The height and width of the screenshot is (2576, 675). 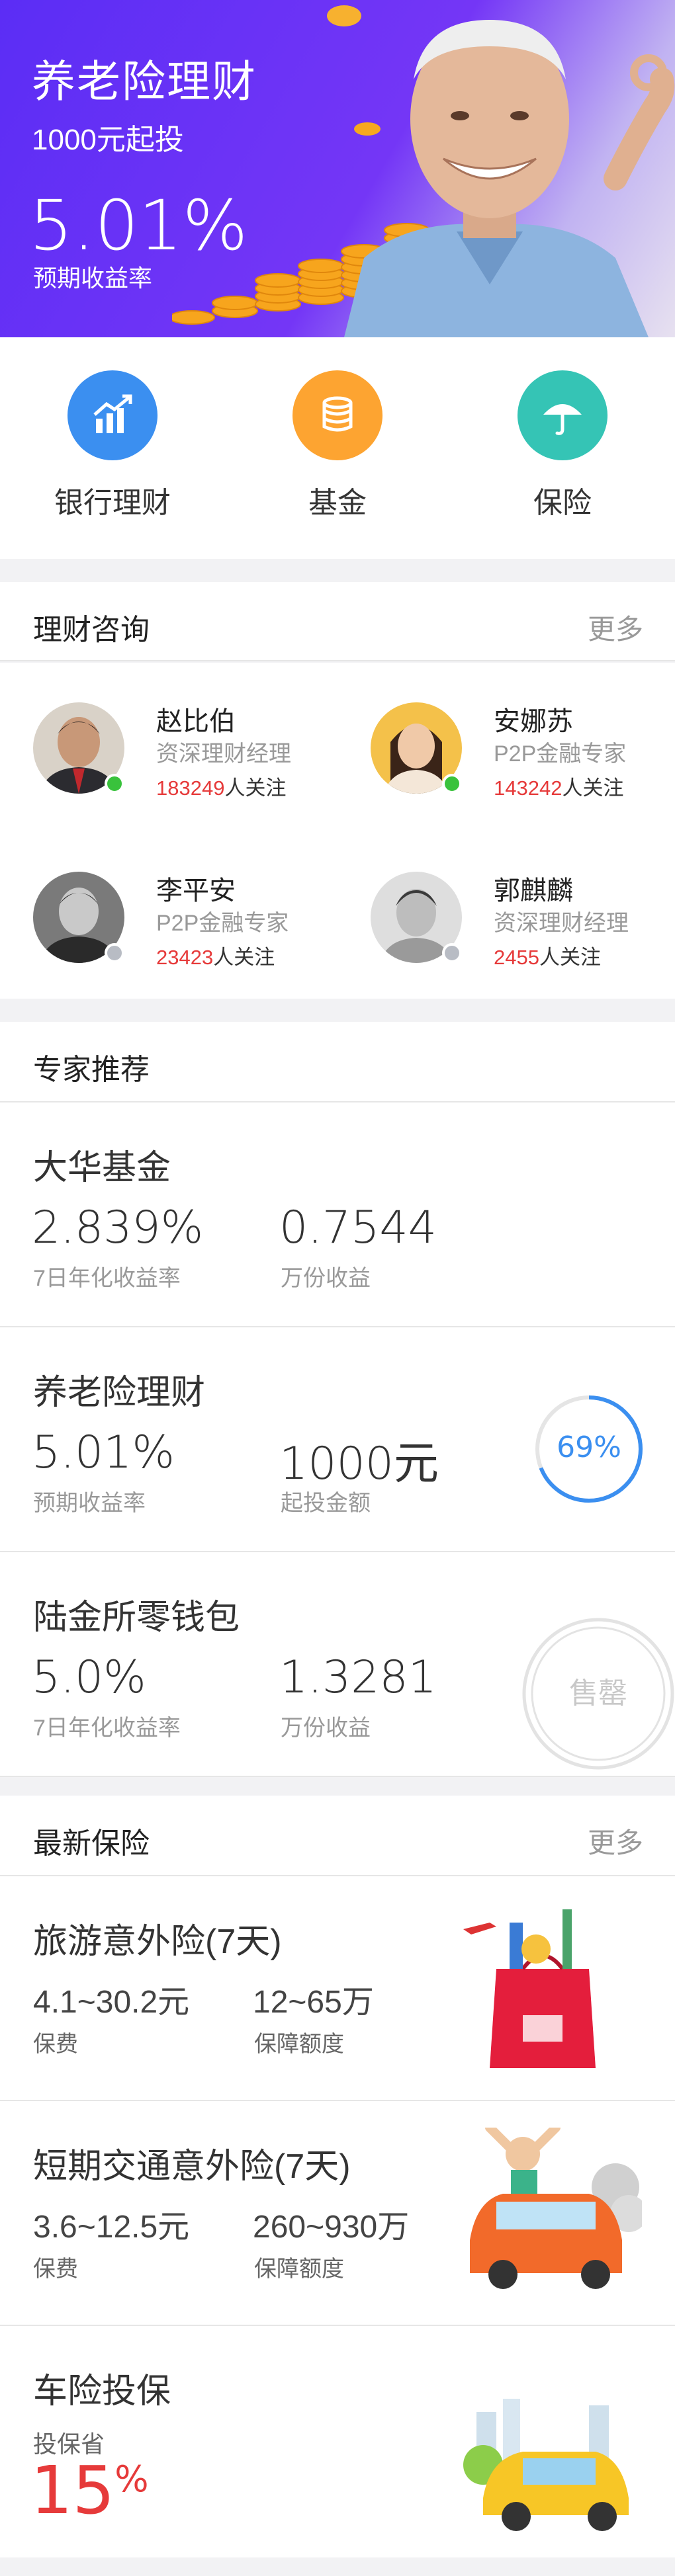 I want to click on consultant-followers: 143242人关注, so click(x=559, y=788).